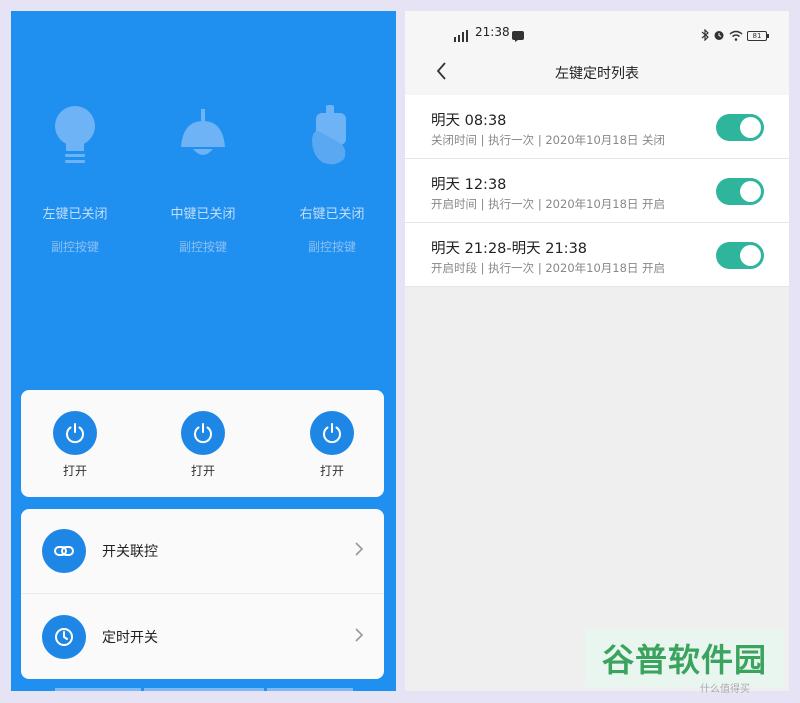 The image size is (800, 703). Describe the element at coordinates (548, 204) in the screenshot. I see `timer-desc: 开启时间 | 执行一次 | 2020年10月18日 开启` at that location.